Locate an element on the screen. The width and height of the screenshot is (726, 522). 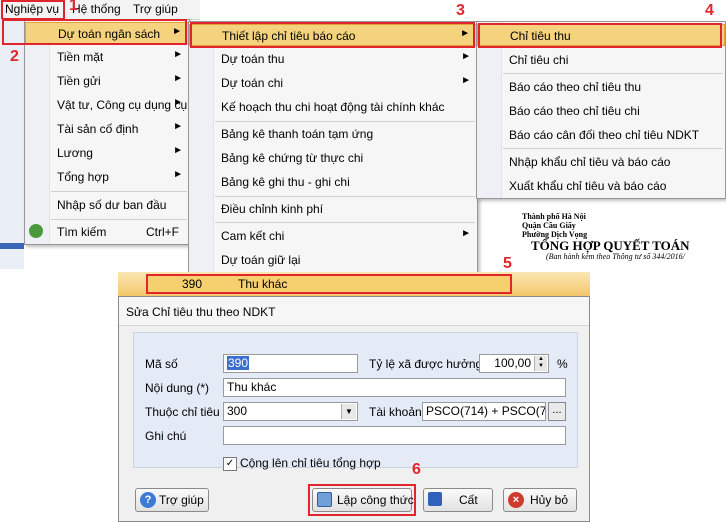
thuoc-chi-tieu-select: 300 ▼ is located at coordinates (290, 411).